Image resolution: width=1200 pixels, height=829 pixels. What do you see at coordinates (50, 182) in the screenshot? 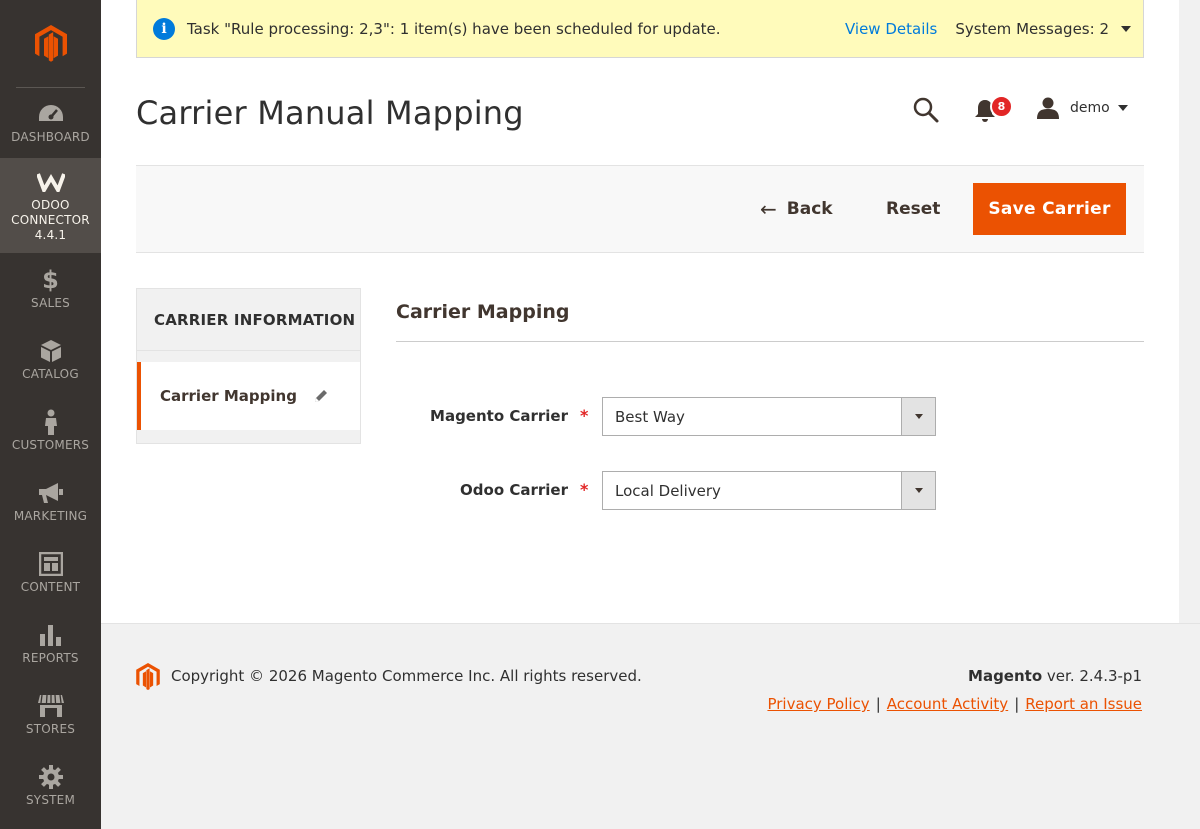
I see `odoo-connector-icon` at bounding box center [50, 182].